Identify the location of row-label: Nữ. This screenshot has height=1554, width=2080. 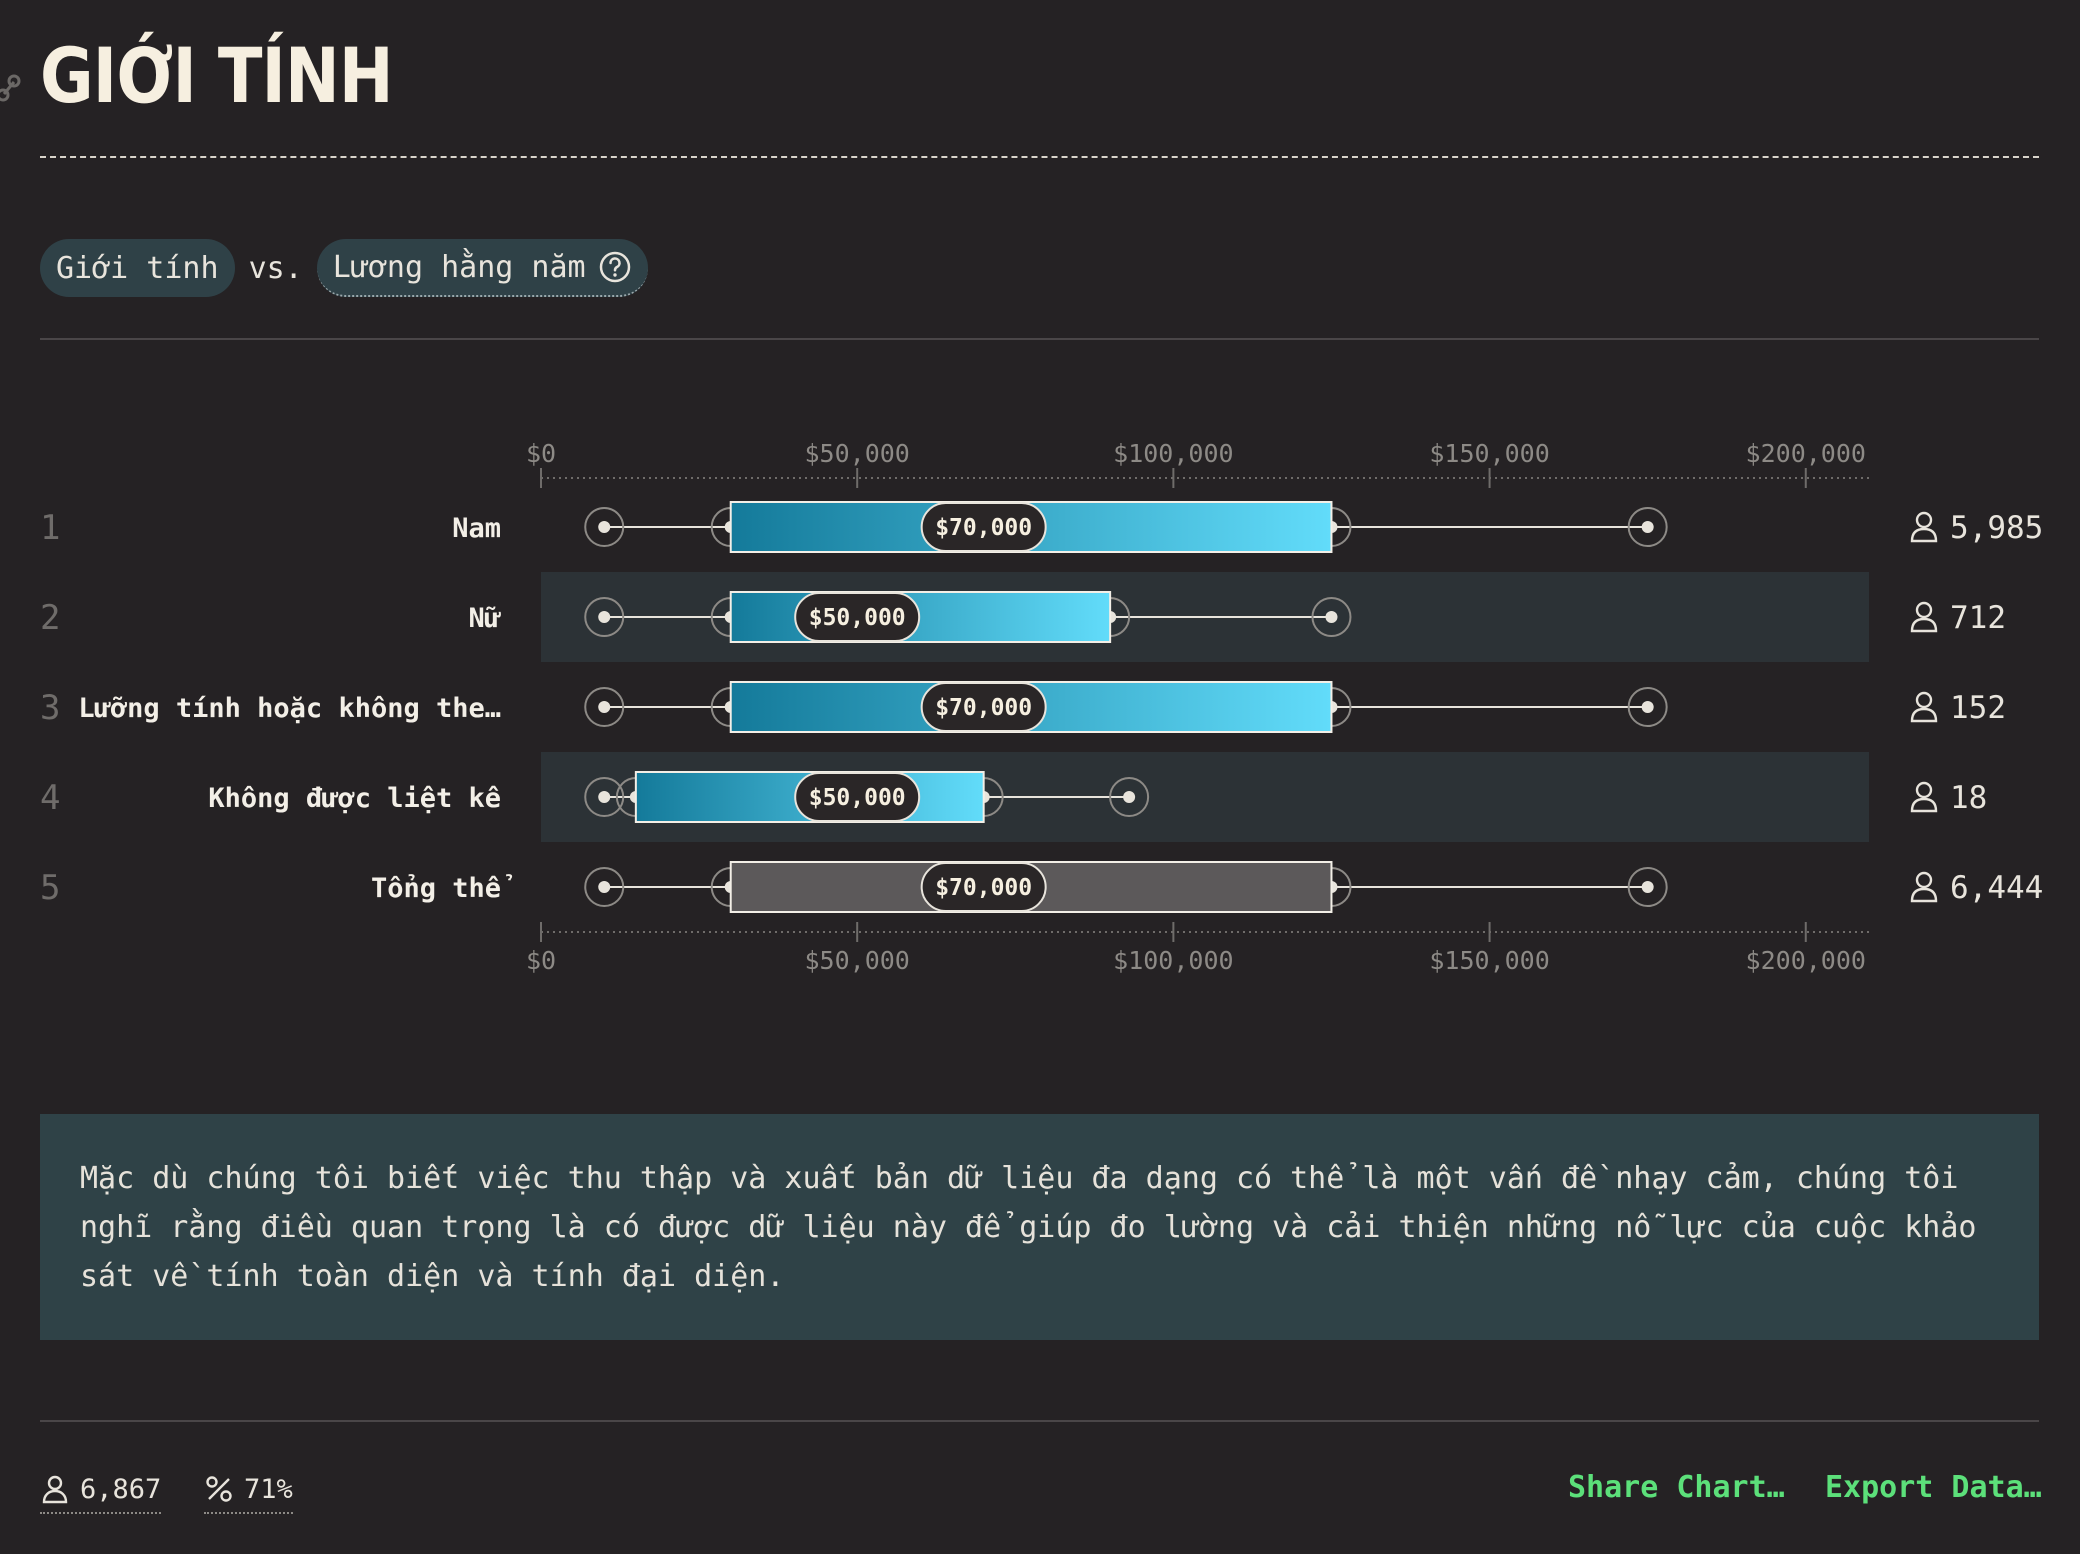
(484, 618).